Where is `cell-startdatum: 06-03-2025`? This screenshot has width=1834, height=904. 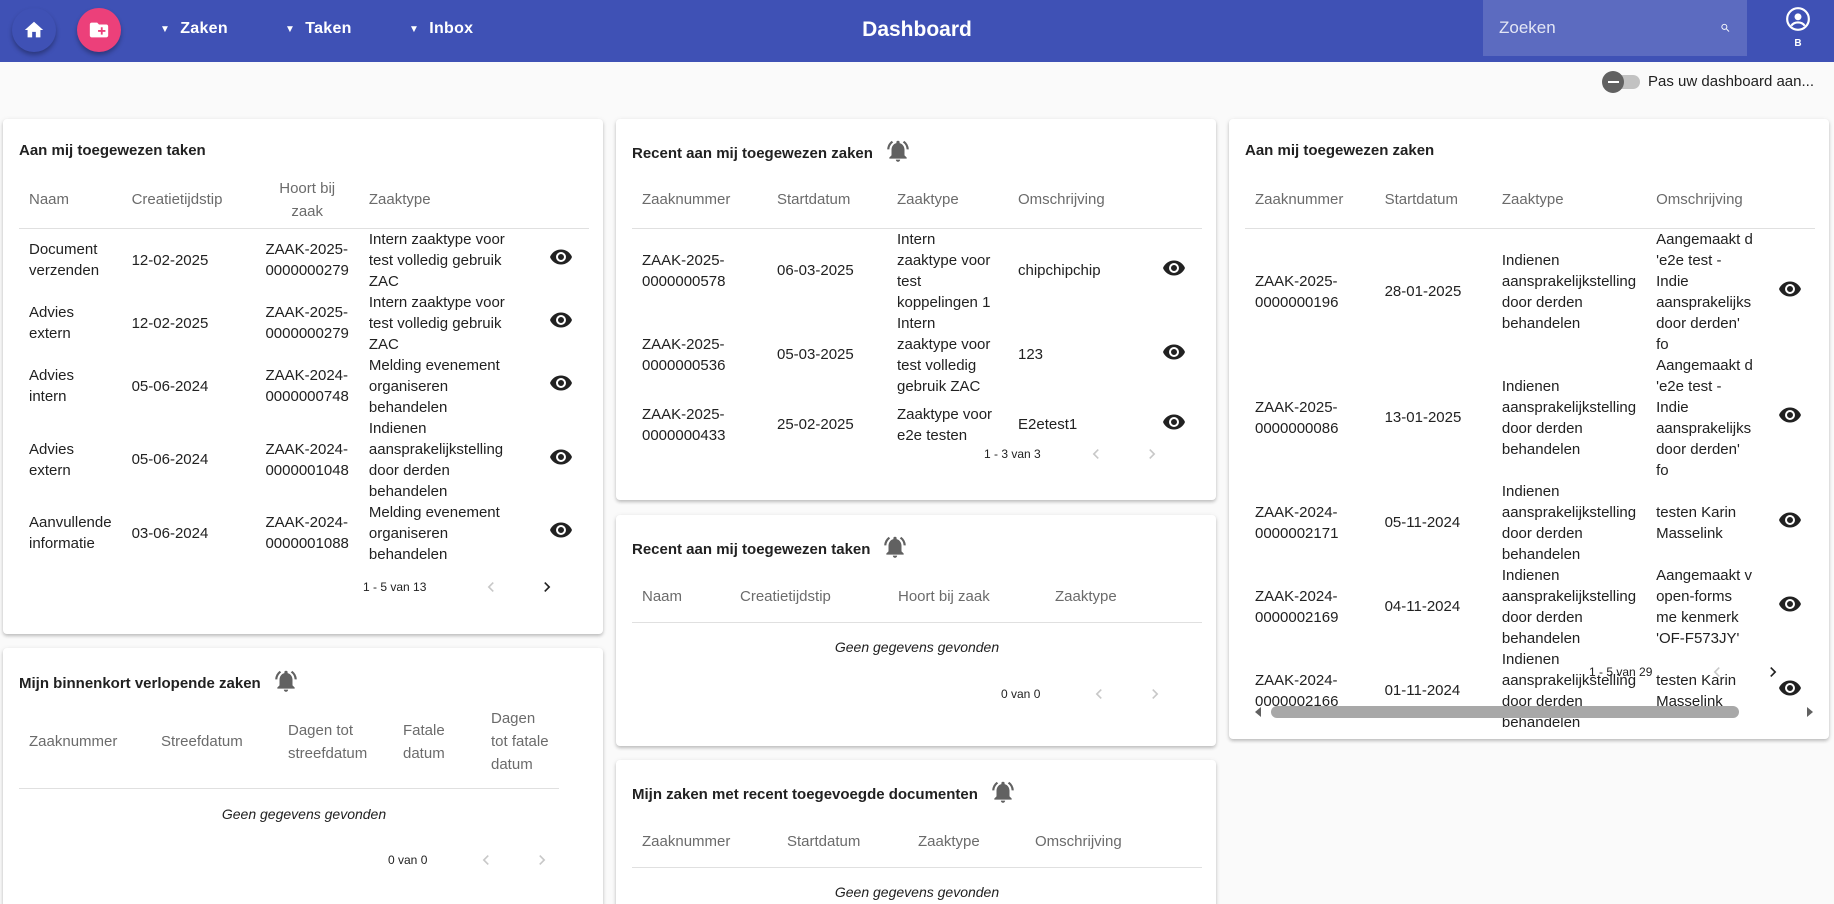 cell-startdatum: 06-03-2025 is located at coordinates (815, 270).